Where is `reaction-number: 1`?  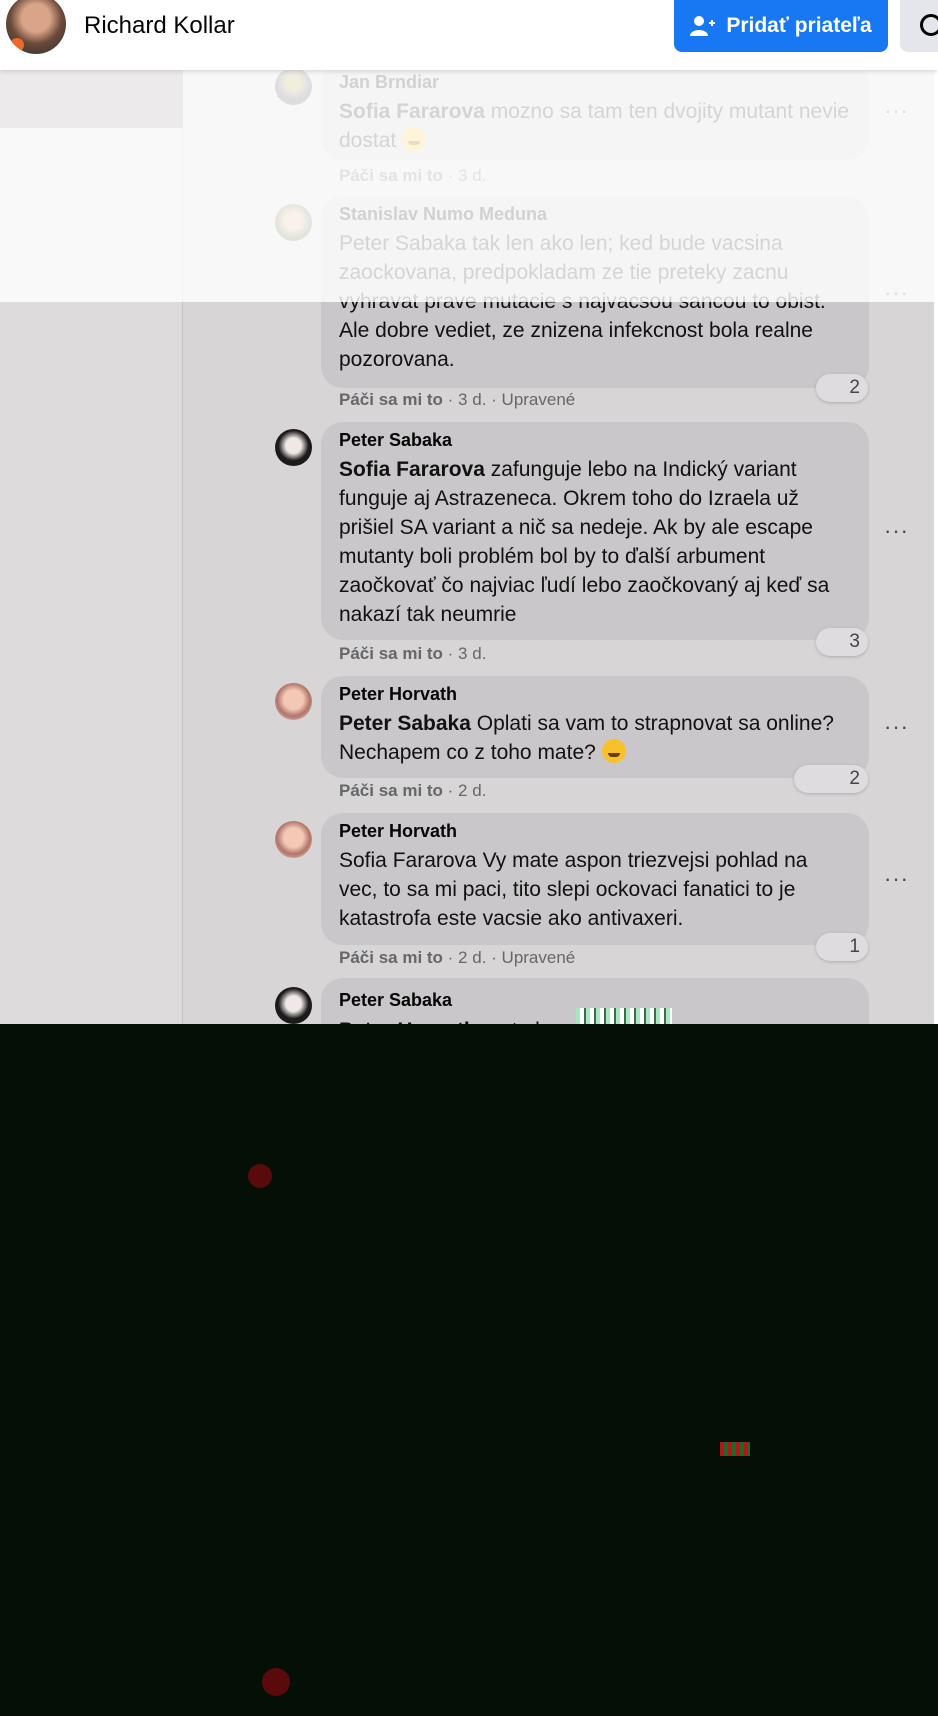
reaction-number: 1 is located at coordinates (854, 946).